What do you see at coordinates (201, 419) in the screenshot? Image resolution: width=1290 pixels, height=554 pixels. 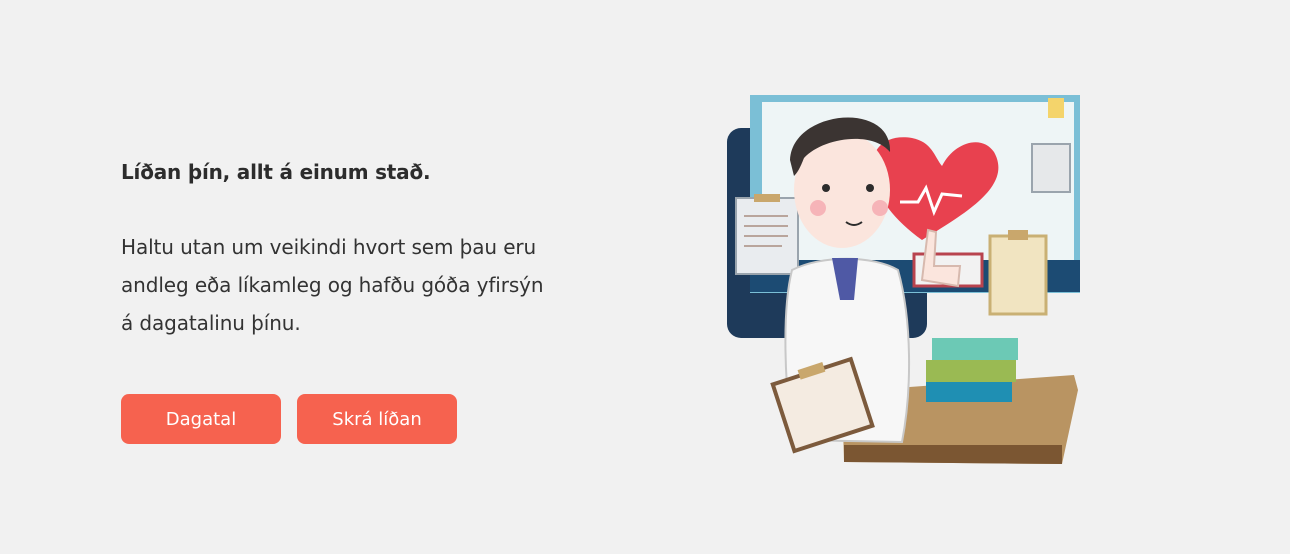 I see `calendar-button: Dagatal` at bounding box center [201, 419].